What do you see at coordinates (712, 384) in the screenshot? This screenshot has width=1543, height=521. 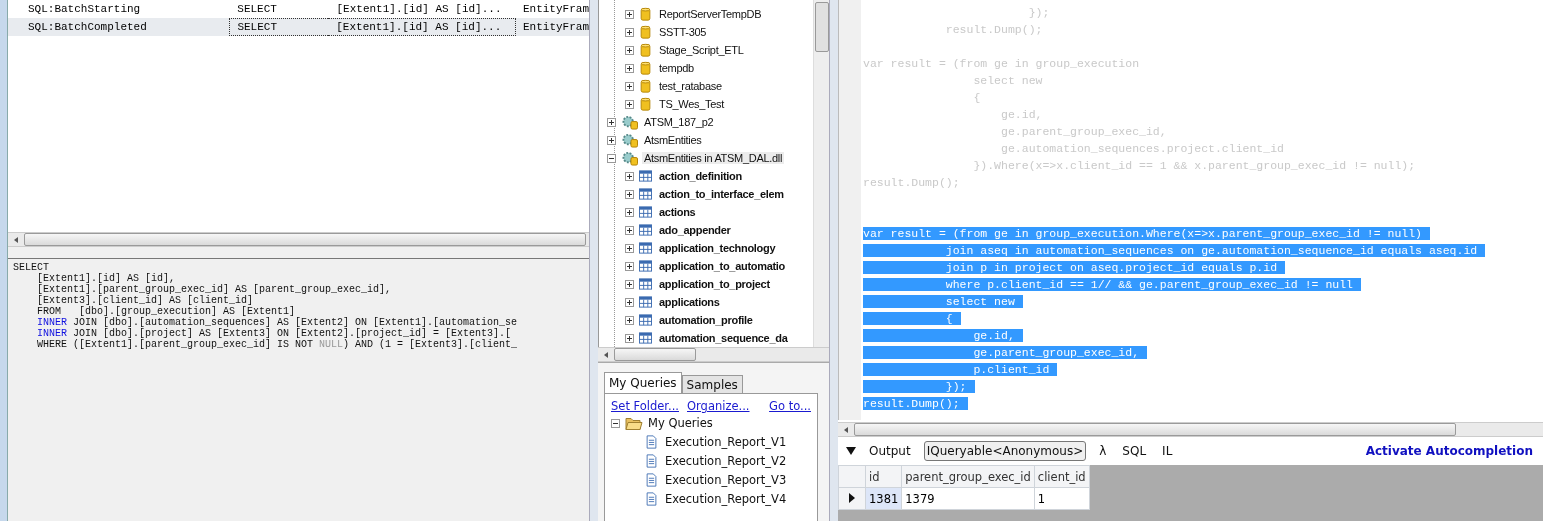 I see `tab: Samples` at bounding box center [712, 384].